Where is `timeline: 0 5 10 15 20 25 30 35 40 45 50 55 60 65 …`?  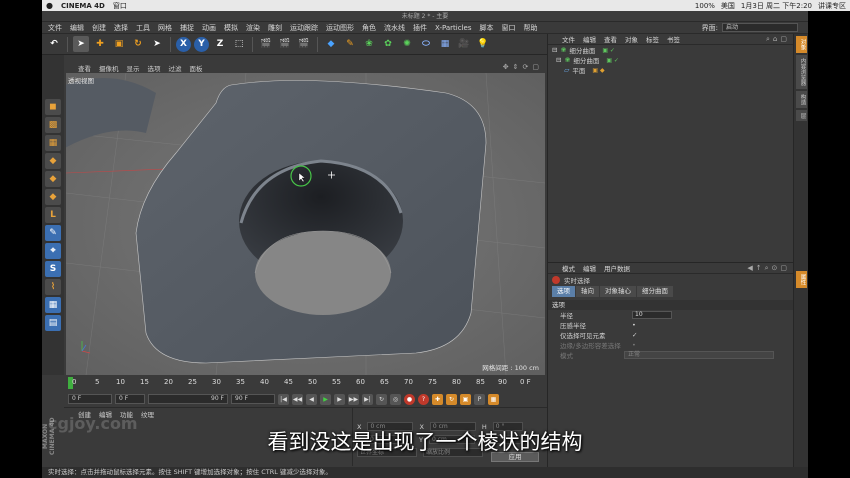 timeline: 0 5 10 15 20 25 30 35 40 45 50 55 60 65 … is located at coordinates (305, 383).